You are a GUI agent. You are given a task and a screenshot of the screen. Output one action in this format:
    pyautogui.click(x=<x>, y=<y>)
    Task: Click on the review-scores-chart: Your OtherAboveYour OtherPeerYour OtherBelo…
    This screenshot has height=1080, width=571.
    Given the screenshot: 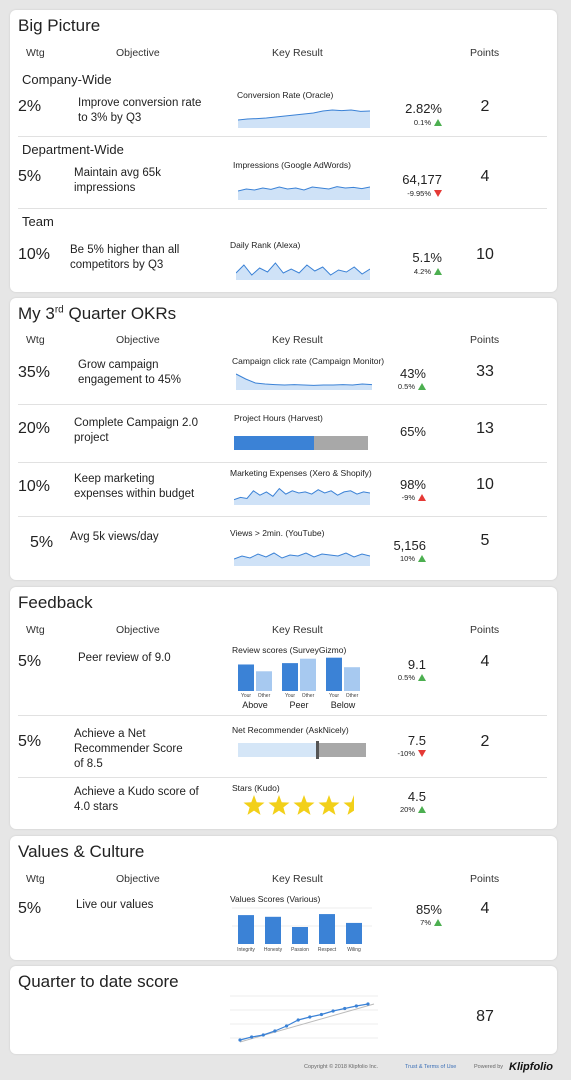 What is the action you would take?
    pyautogui.click(x=299, y=683)
    